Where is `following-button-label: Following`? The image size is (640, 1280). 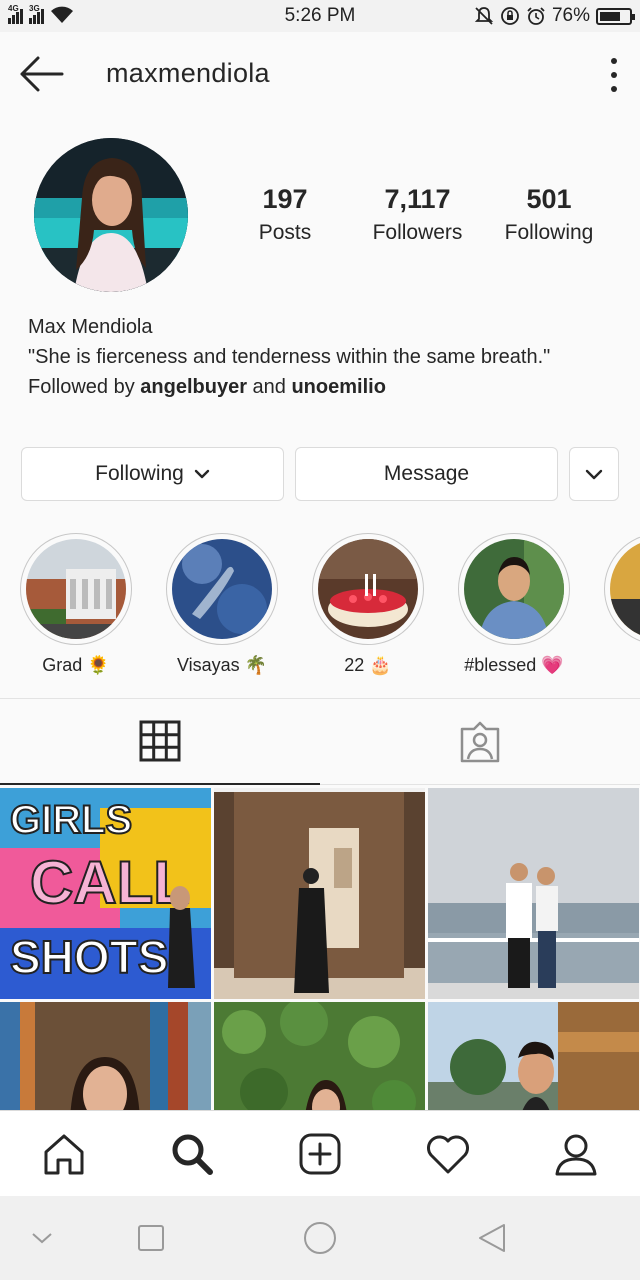
following-button-label: Following is located at coordinates (139, 473).